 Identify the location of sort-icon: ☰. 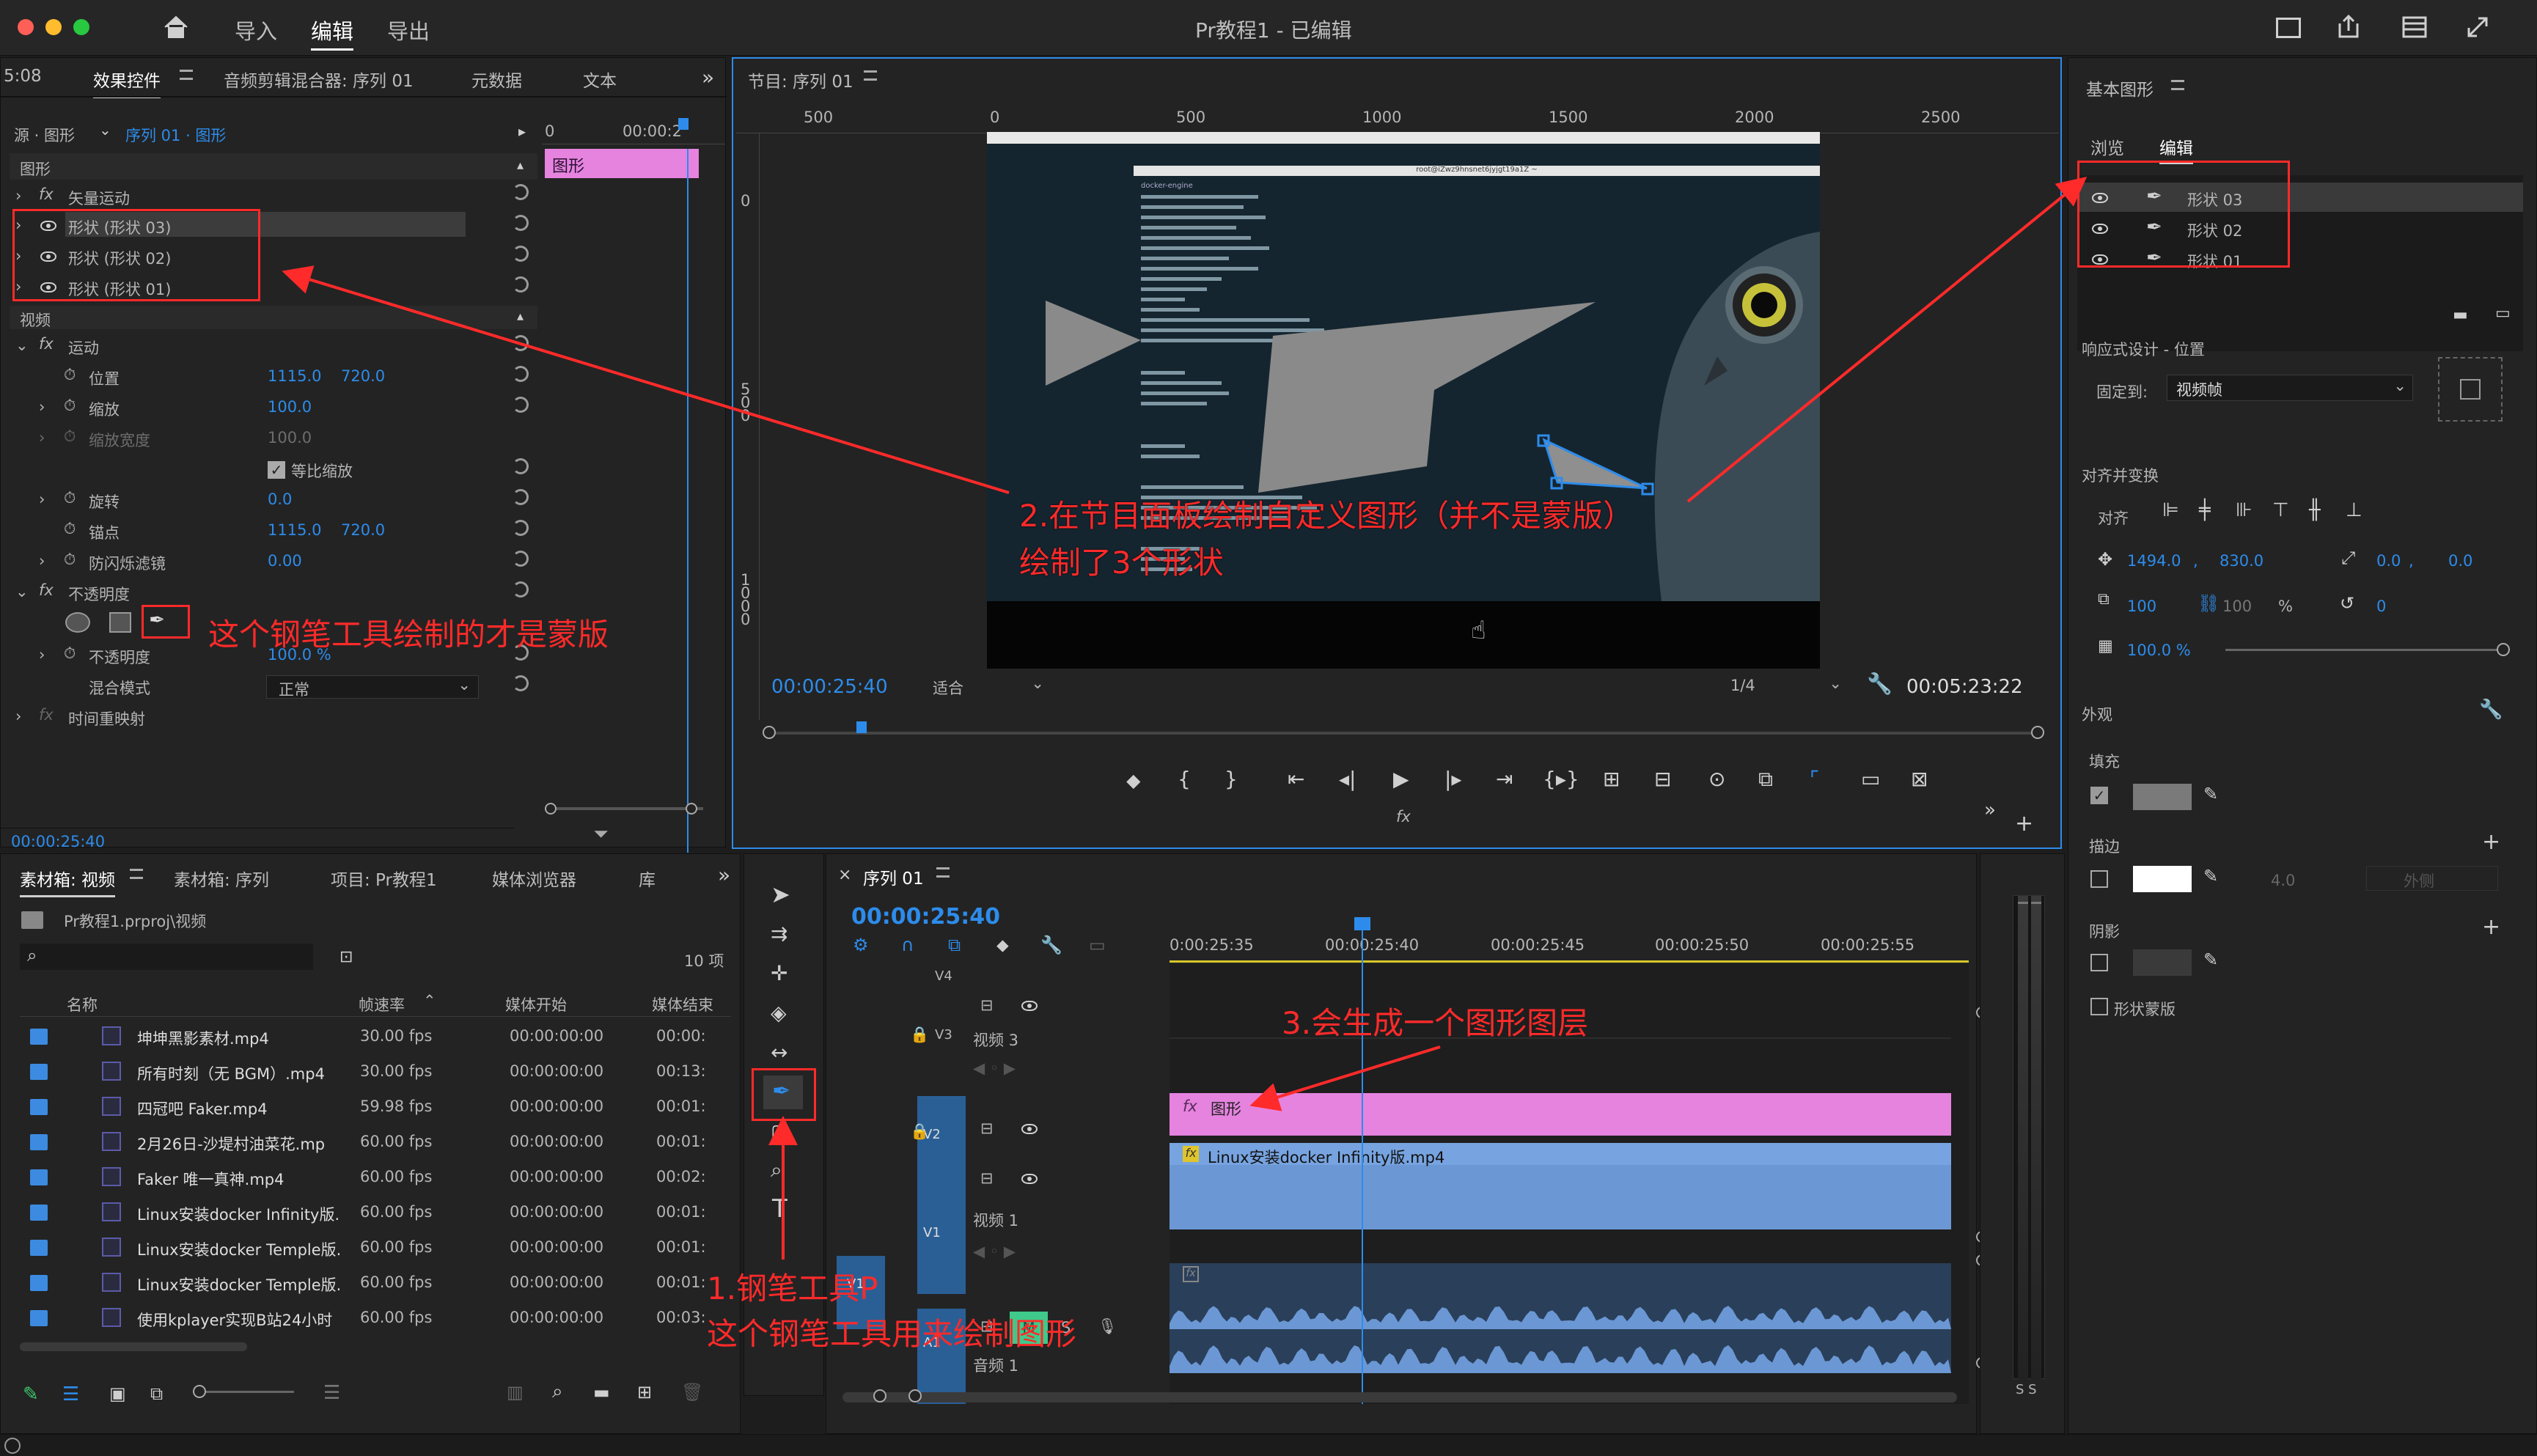
(331, 1393).